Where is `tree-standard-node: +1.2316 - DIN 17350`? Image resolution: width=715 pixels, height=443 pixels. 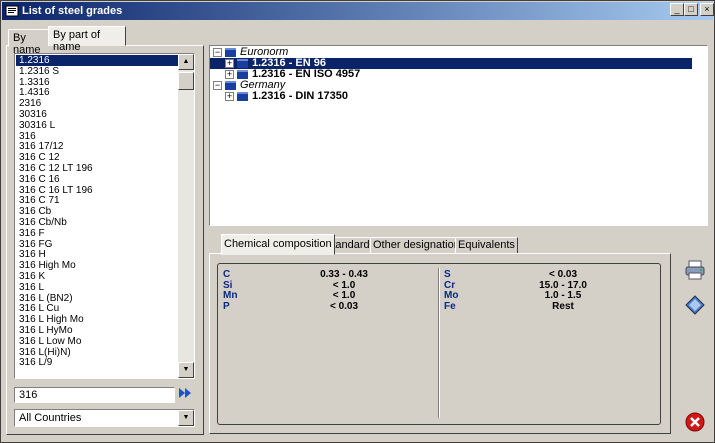
tree-standard-node: +1.2316 - DIN 17350 is located at coordinates (375, 96).